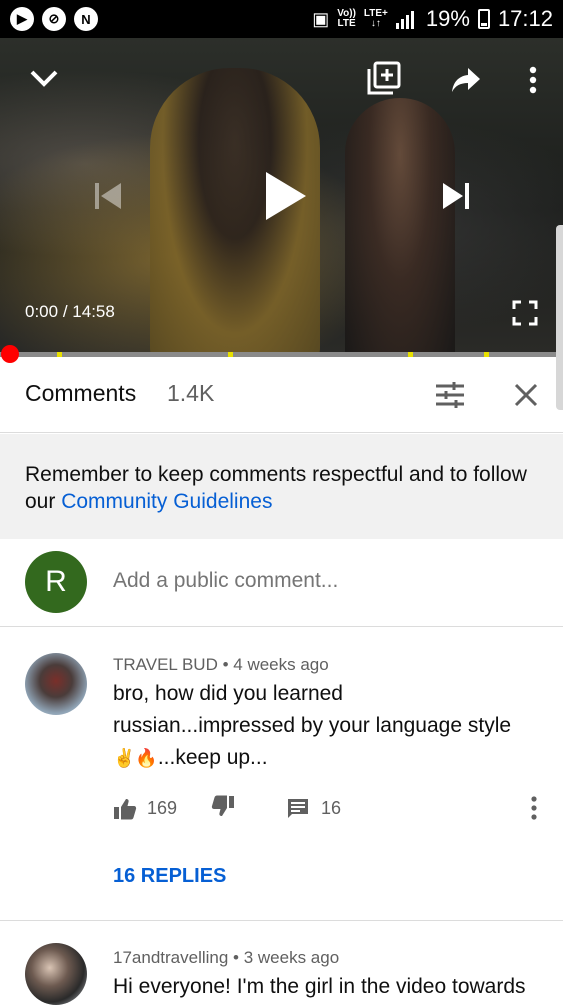 The height and width of the screenshot is (1005, 563). Describe the element at coordinates (162, 808) in the screenshot. I see `like-count: 169` at that location.